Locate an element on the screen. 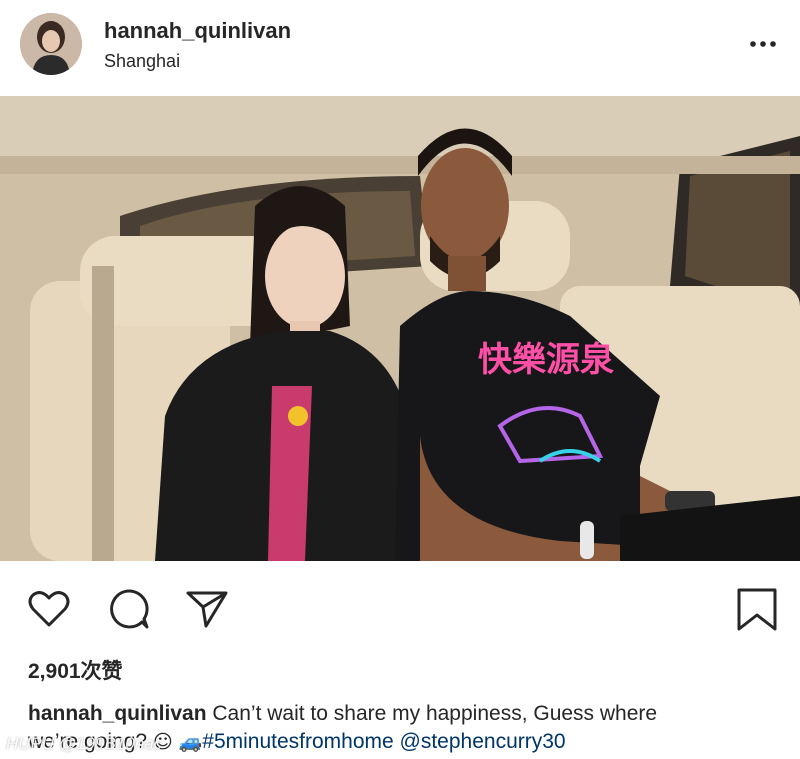 This screenshot has height=759, width=800. bookmark-icon is located at coordinates (757, 609).